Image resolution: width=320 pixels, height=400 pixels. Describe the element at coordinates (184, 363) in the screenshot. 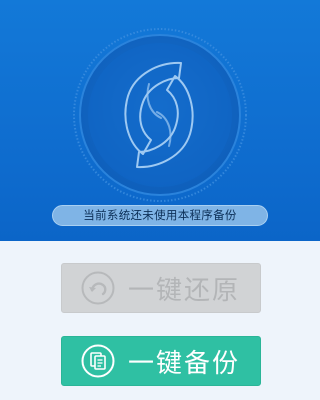

I see `backup-button-label: 一键备份` at that location.